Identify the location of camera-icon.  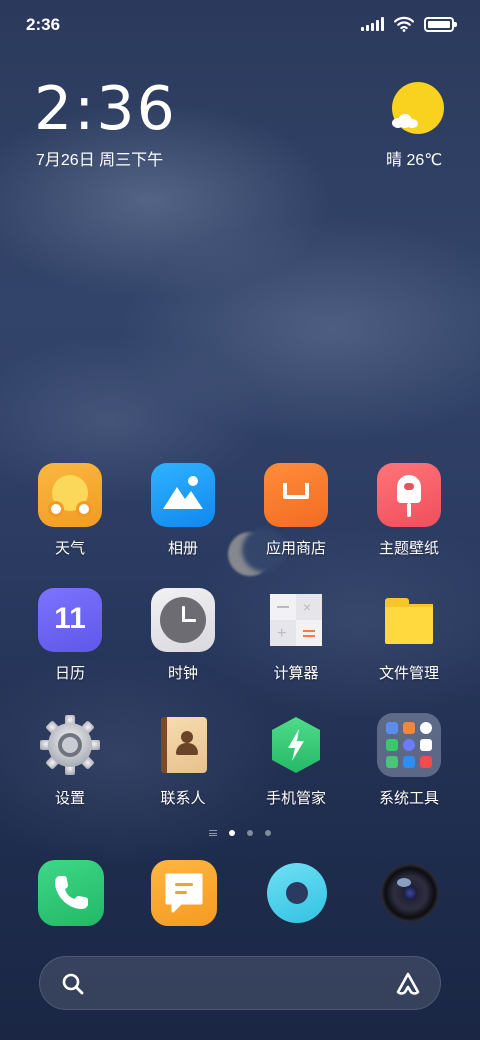
(410, 893).